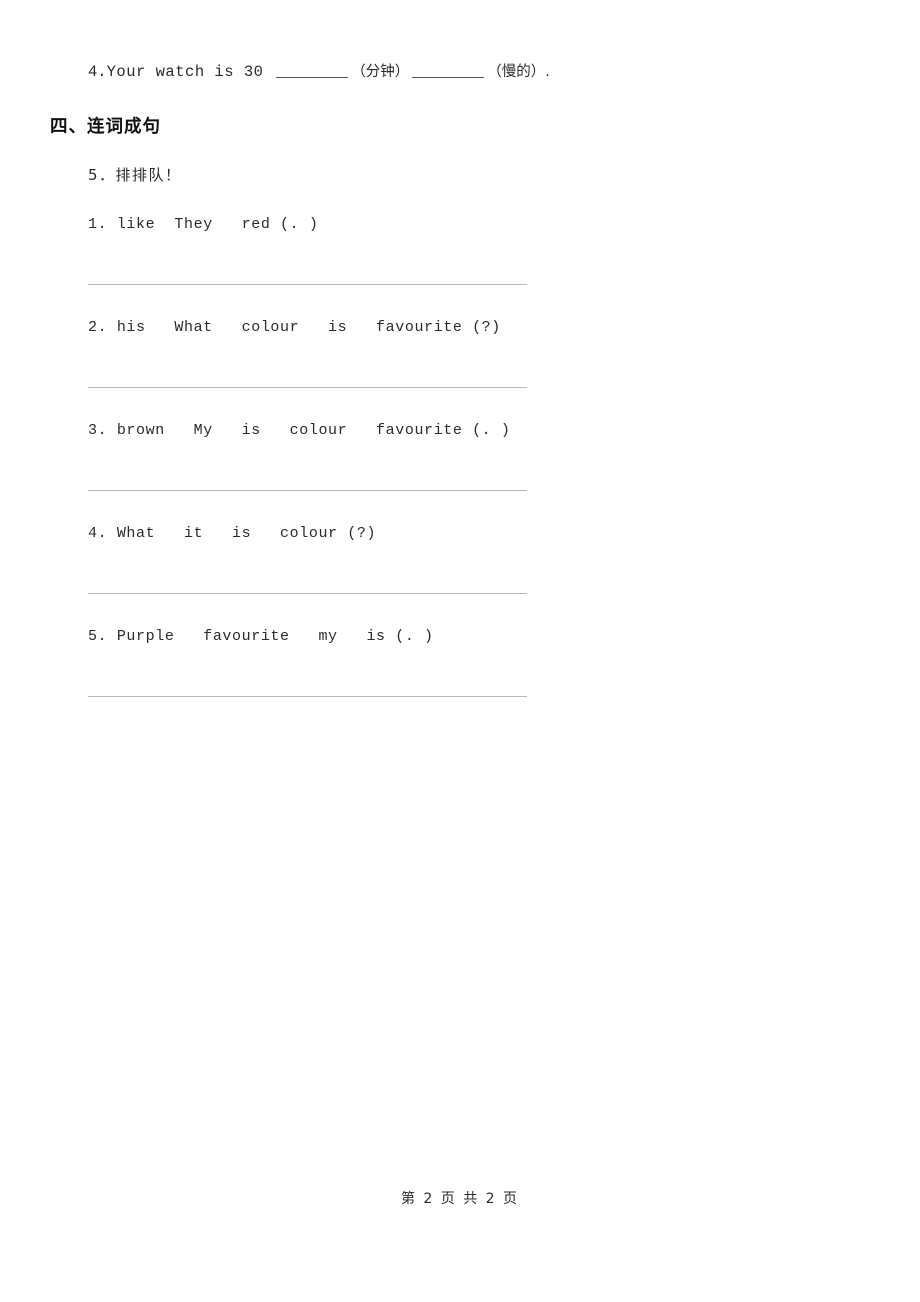  What do you see at coordinates (246, 533) in the screenshot?
I see `question-words: What it is colour (?)` at bounding box center [246, 533].